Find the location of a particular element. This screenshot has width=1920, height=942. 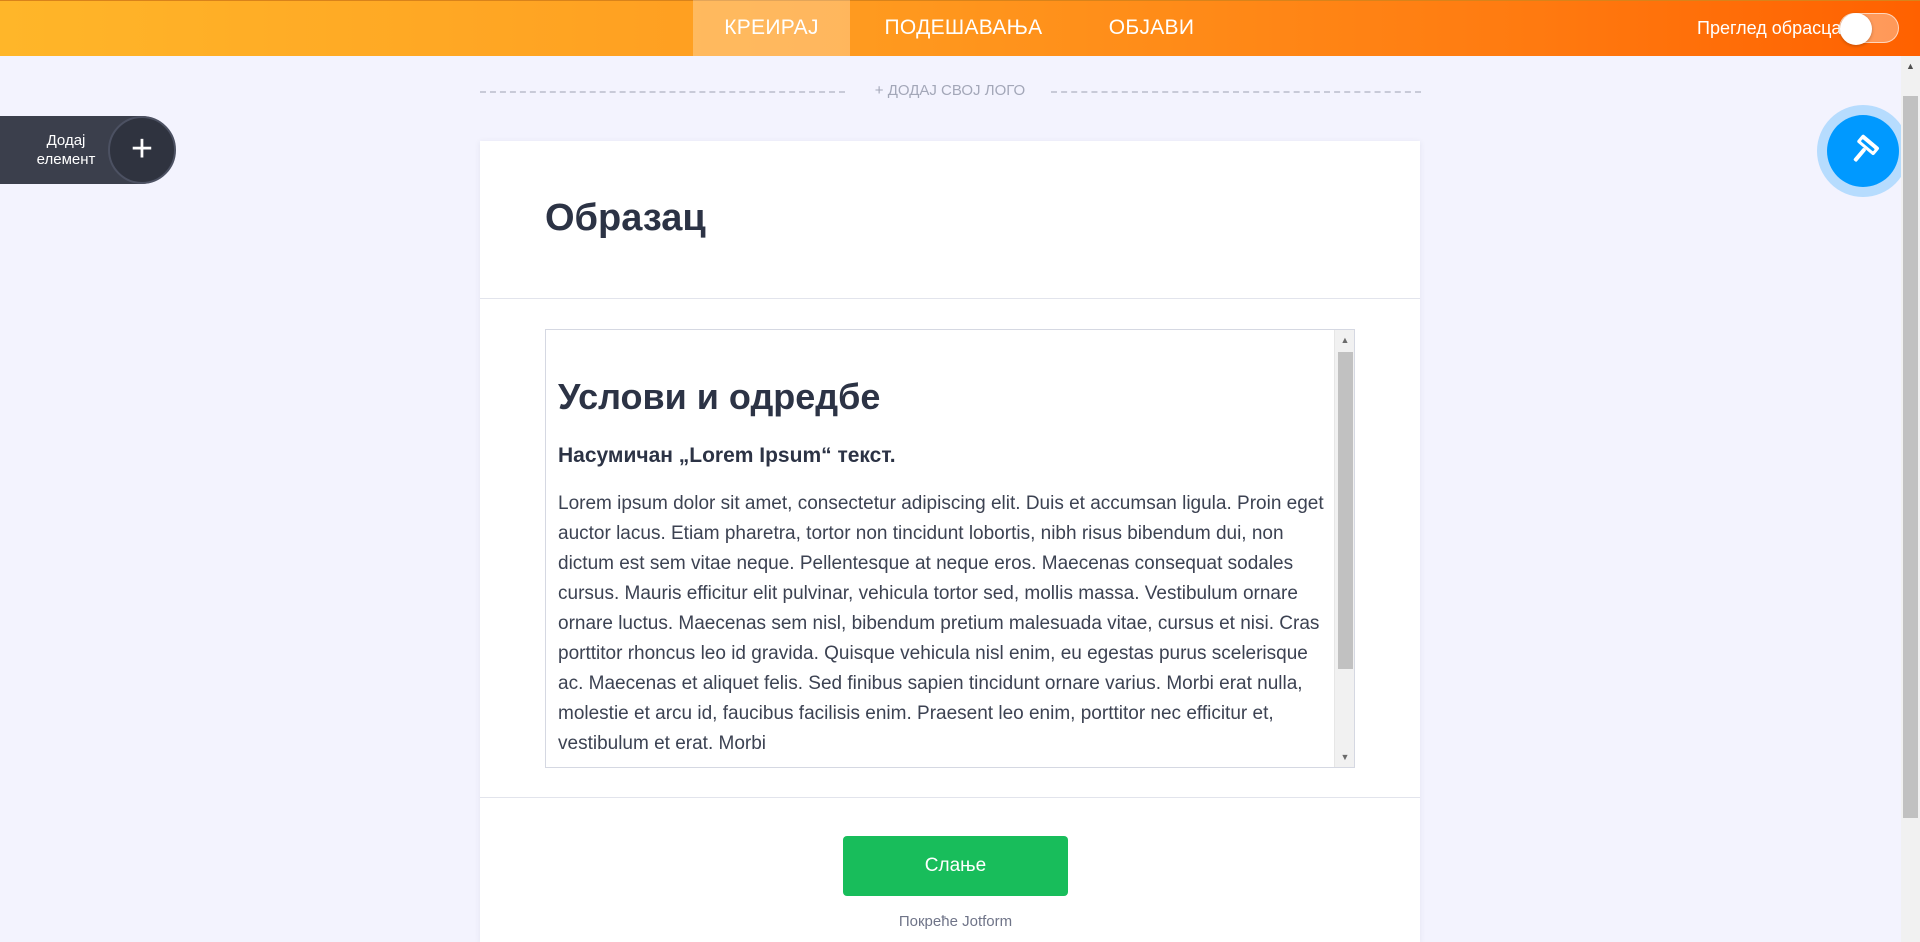

logo-divider-left is located at coordinates (662, 92).